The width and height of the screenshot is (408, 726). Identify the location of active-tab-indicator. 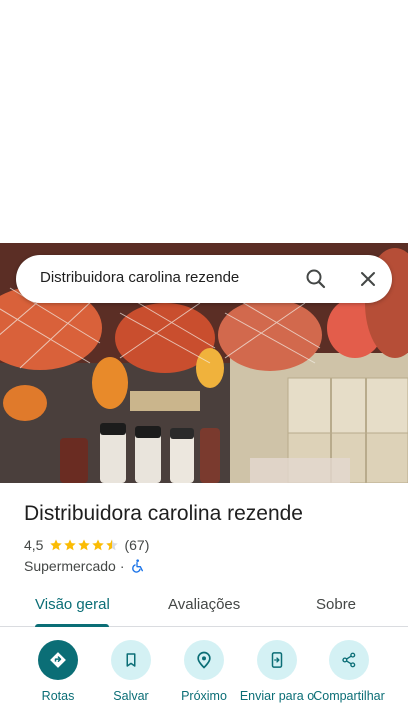
(72, 625).